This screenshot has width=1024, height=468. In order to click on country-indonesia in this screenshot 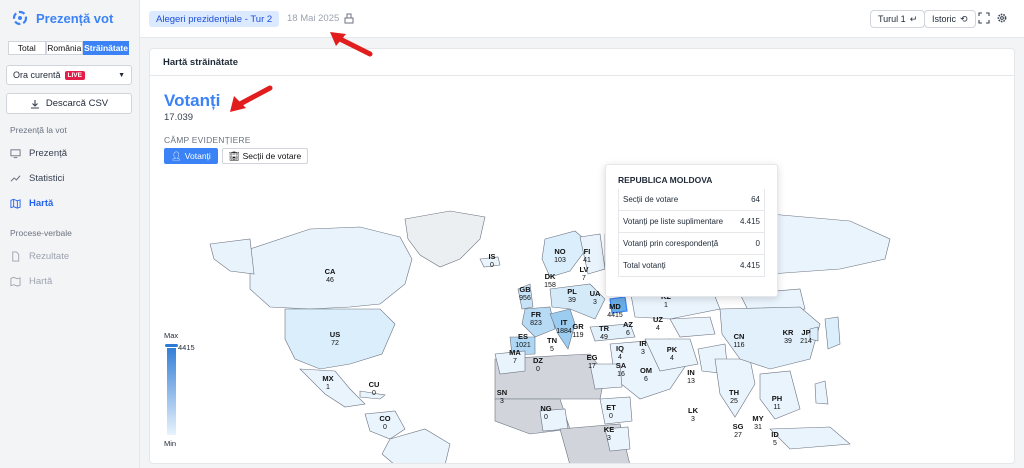, I will do `click(810, 438)`.